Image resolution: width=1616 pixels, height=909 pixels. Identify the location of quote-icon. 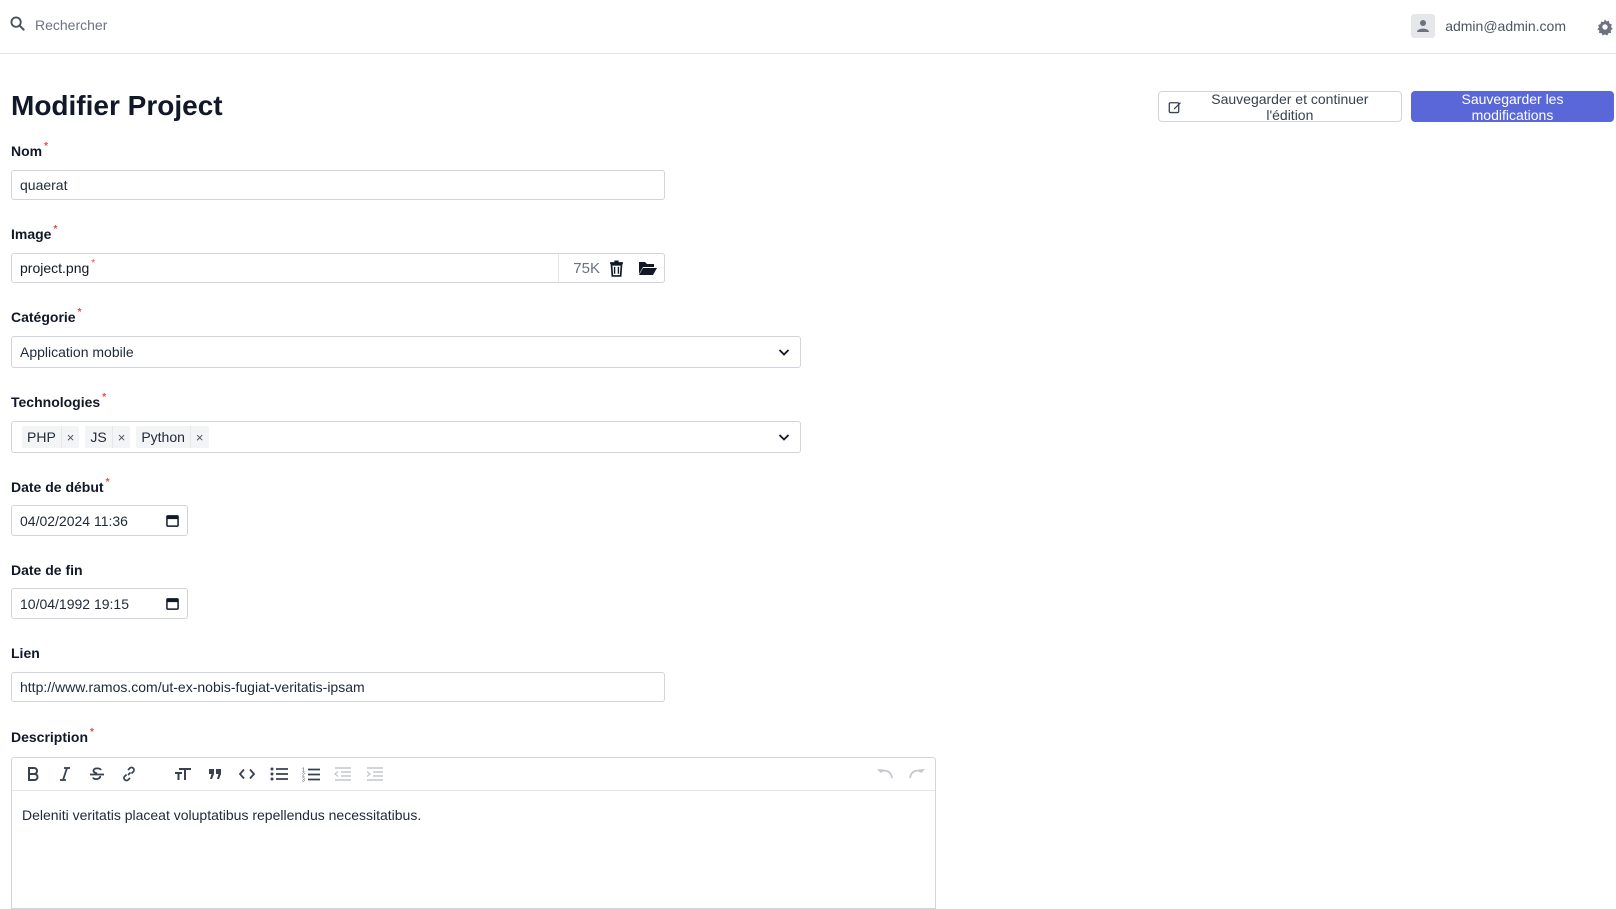
(215, 774).